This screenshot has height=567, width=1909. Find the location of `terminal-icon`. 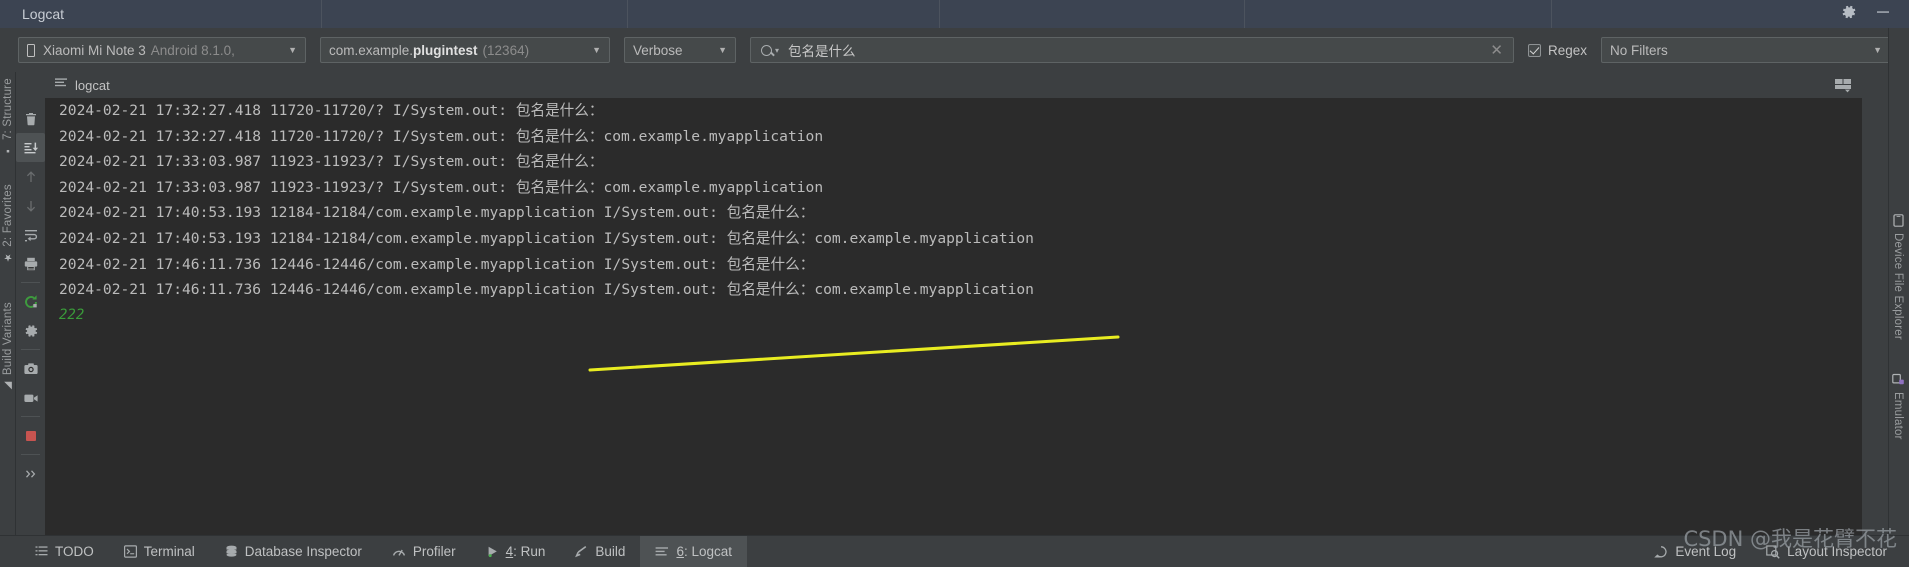

terminal-icon is located at coordinates (130, 551).